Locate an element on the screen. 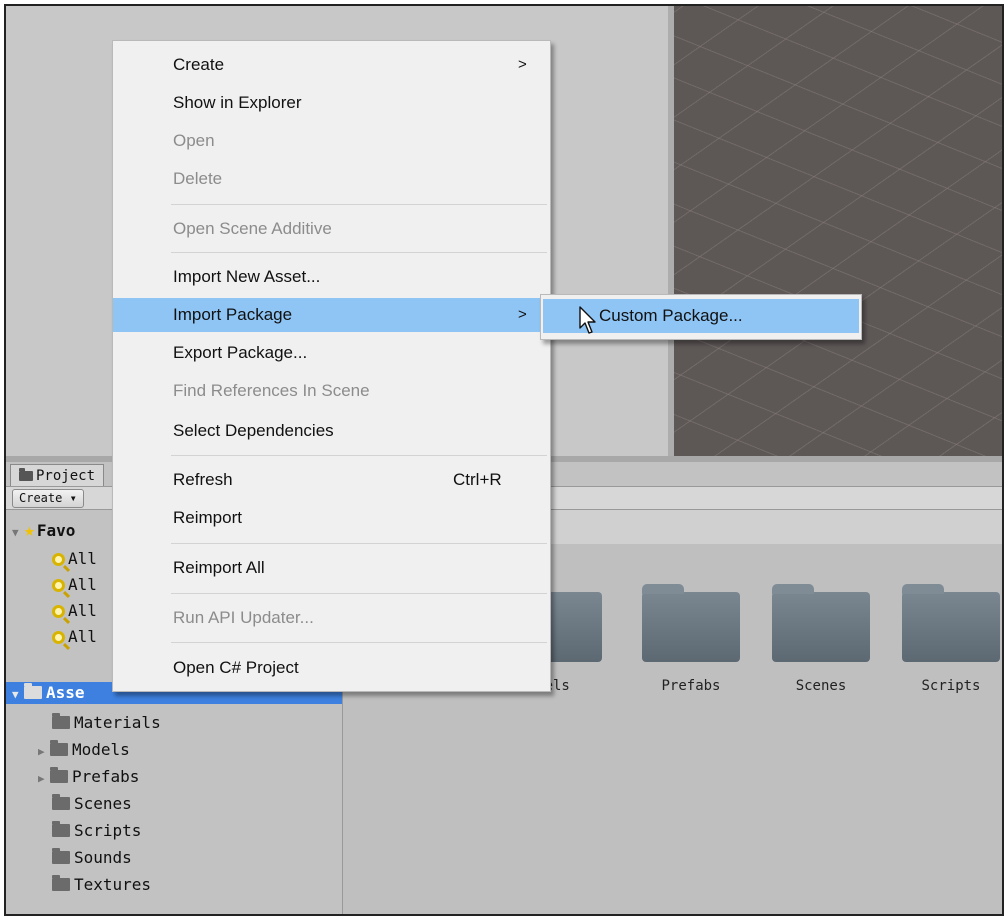 This screenshot has width=1008, height=920. menu-item-label: Show in Explorer is located at coordinates (237, 102).